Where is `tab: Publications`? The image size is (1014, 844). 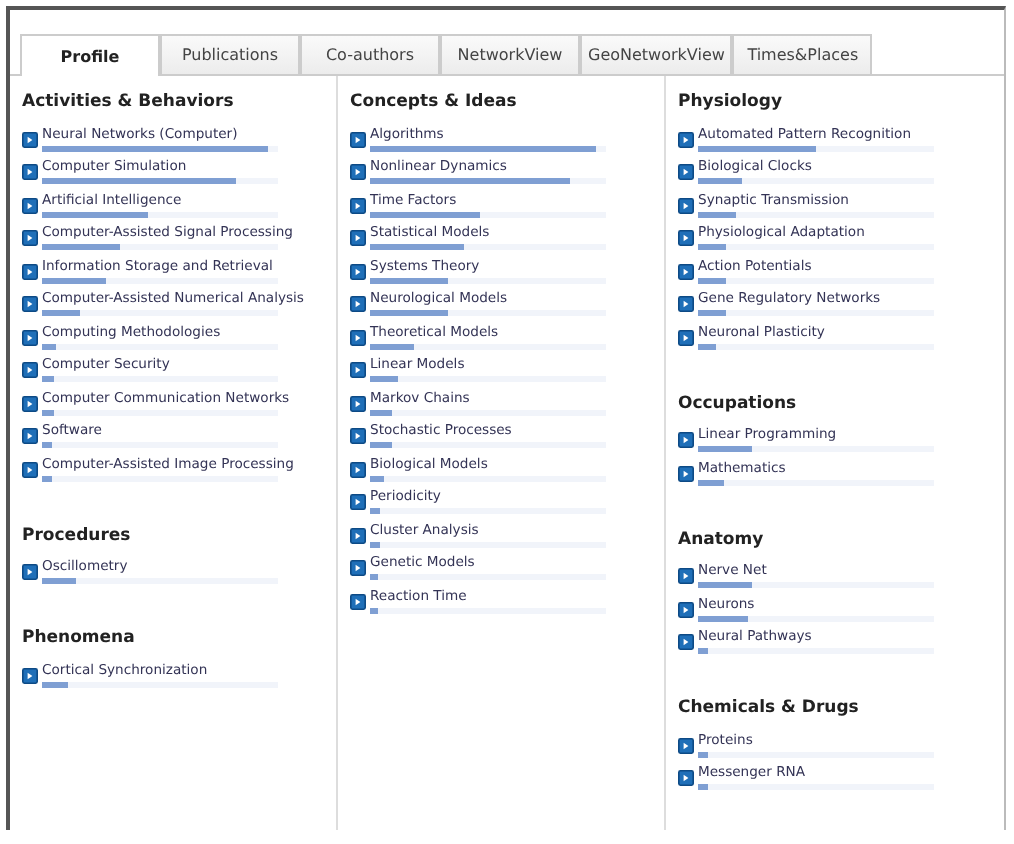 tab: Publications is located at coordinates (230, 54).